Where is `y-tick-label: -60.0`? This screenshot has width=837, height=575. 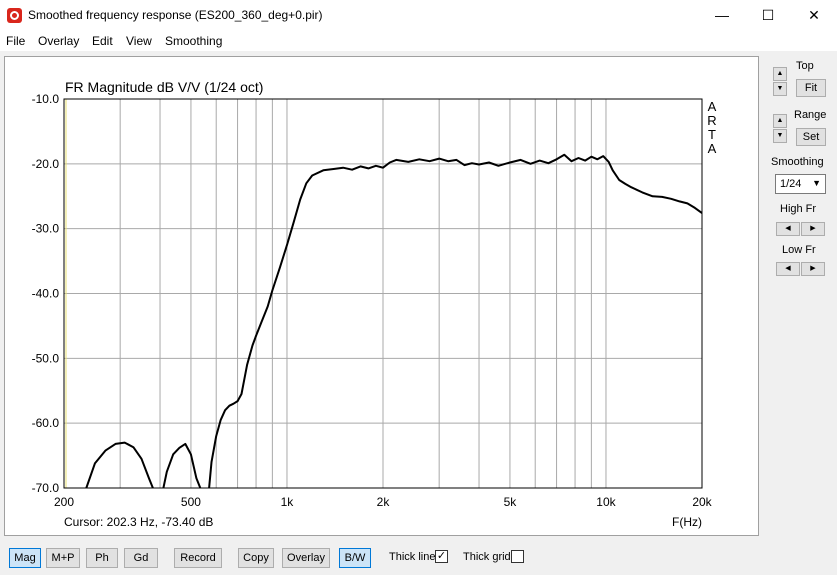 y-tick-label: -60.0 is located at coordinates (46, 423).